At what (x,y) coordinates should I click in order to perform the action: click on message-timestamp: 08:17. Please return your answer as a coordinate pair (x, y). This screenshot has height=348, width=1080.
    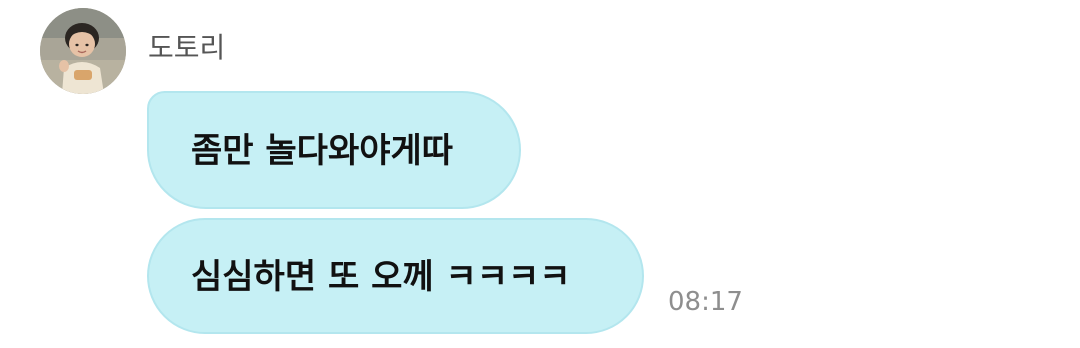
    Looking at the image, I should click on (705, 302).